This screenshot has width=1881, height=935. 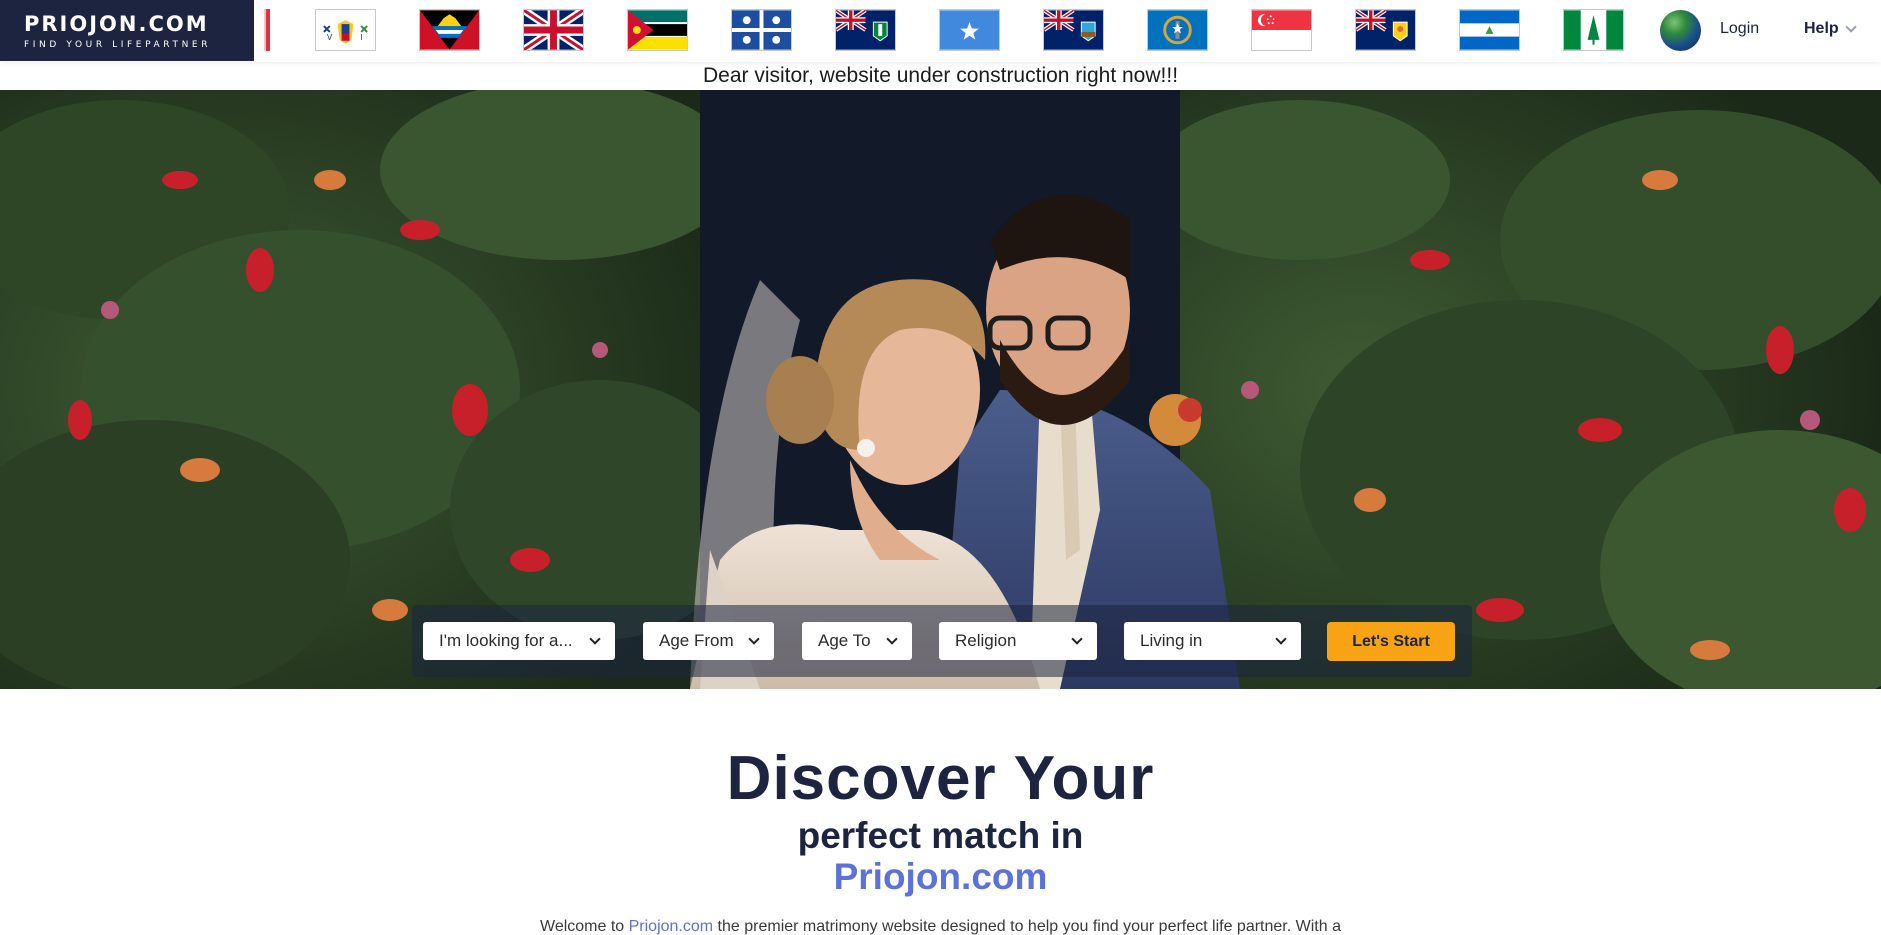 What do you see at coordinates (1281, 30) in the screenshot?
I see `singapore-flag` at bounding box center [1281, 30].